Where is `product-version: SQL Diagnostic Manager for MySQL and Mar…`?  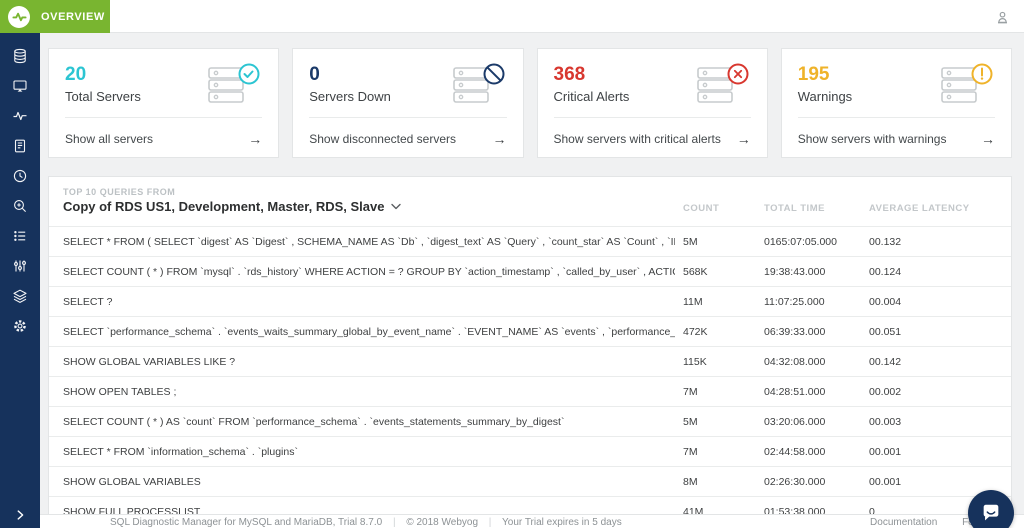
product-version: SQL Diagnostic Manager for MySQL and Mar… is located at coordinates (246, 522).